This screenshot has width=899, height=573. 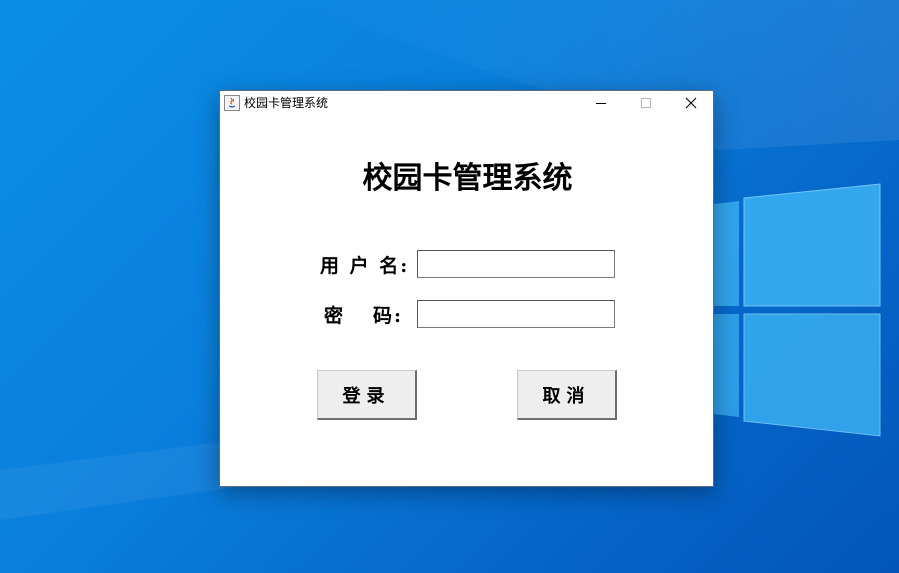 I want to click on username-label: 用 户 名:, so click(x=364, y=264).